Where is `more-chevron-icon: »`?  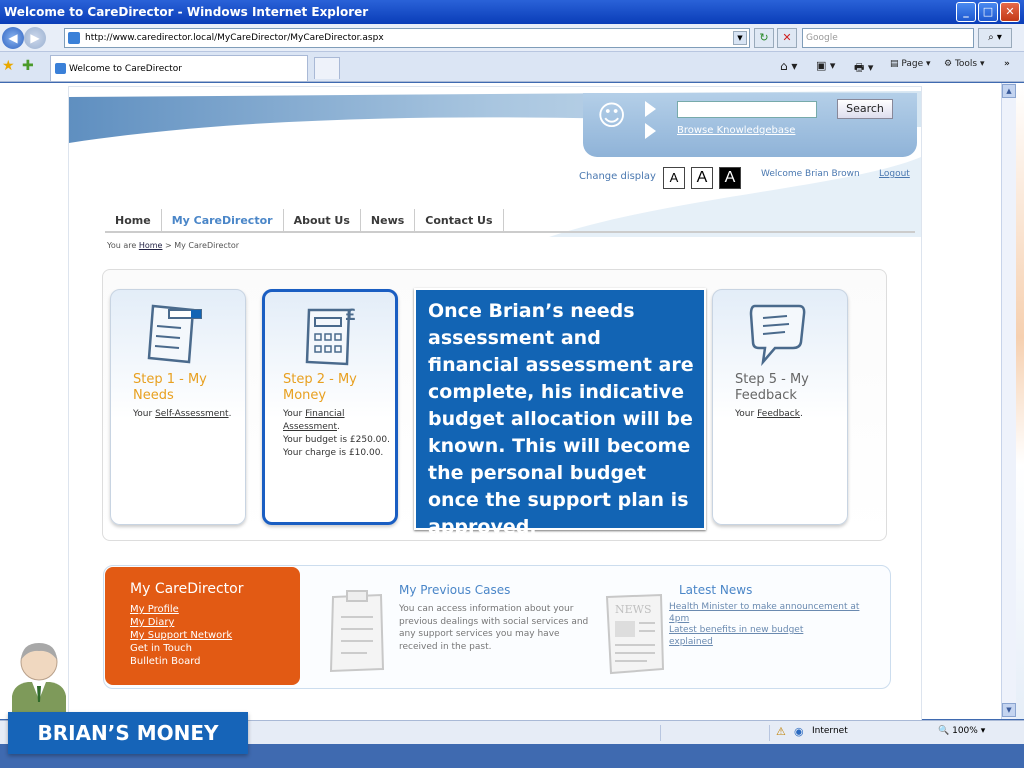
more-chevron-icon: » is located at coordinates (1007, 64).